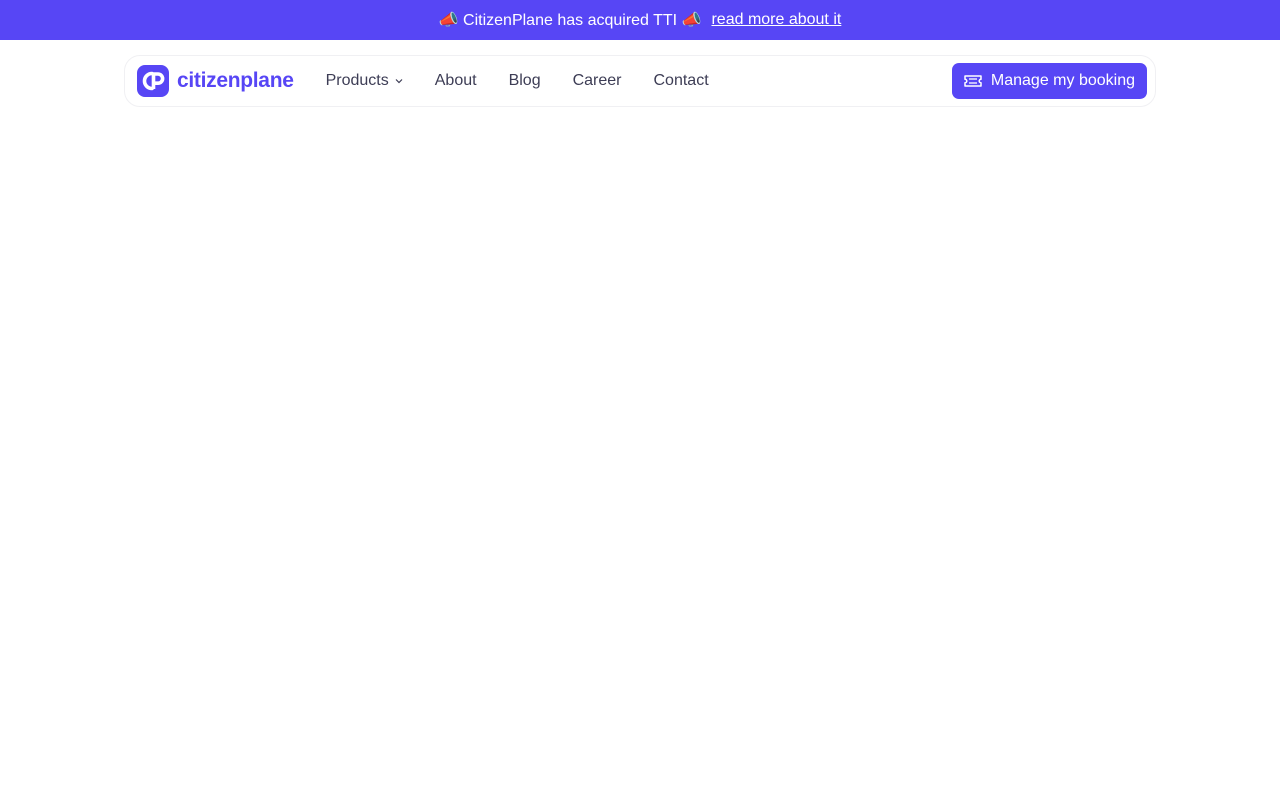 The height and width of the screenshot is (800, 1280). I want to click on read-more-link: read more about it, so click(776, 20).